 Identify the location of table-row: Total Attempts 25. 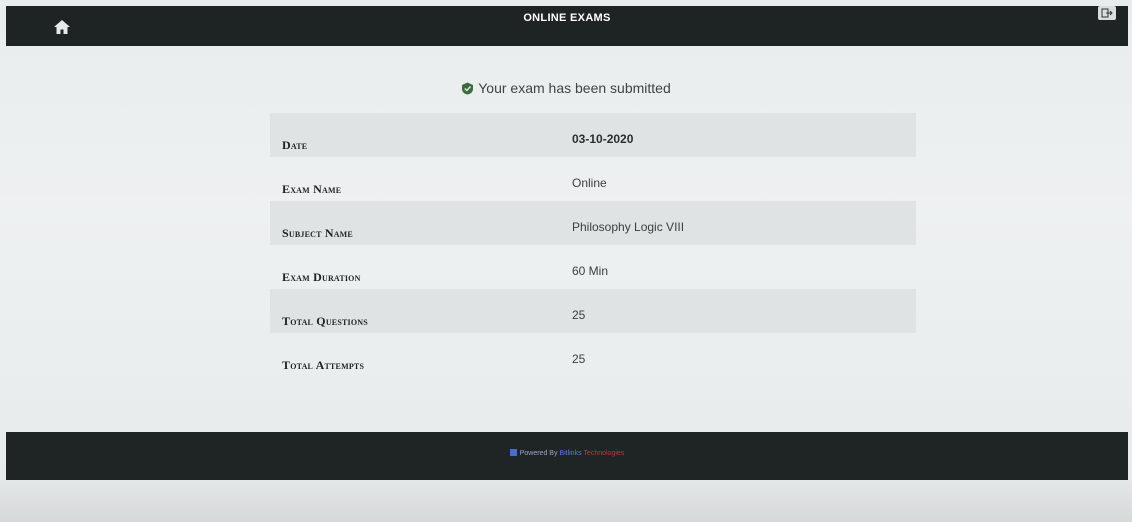
(593, 355).